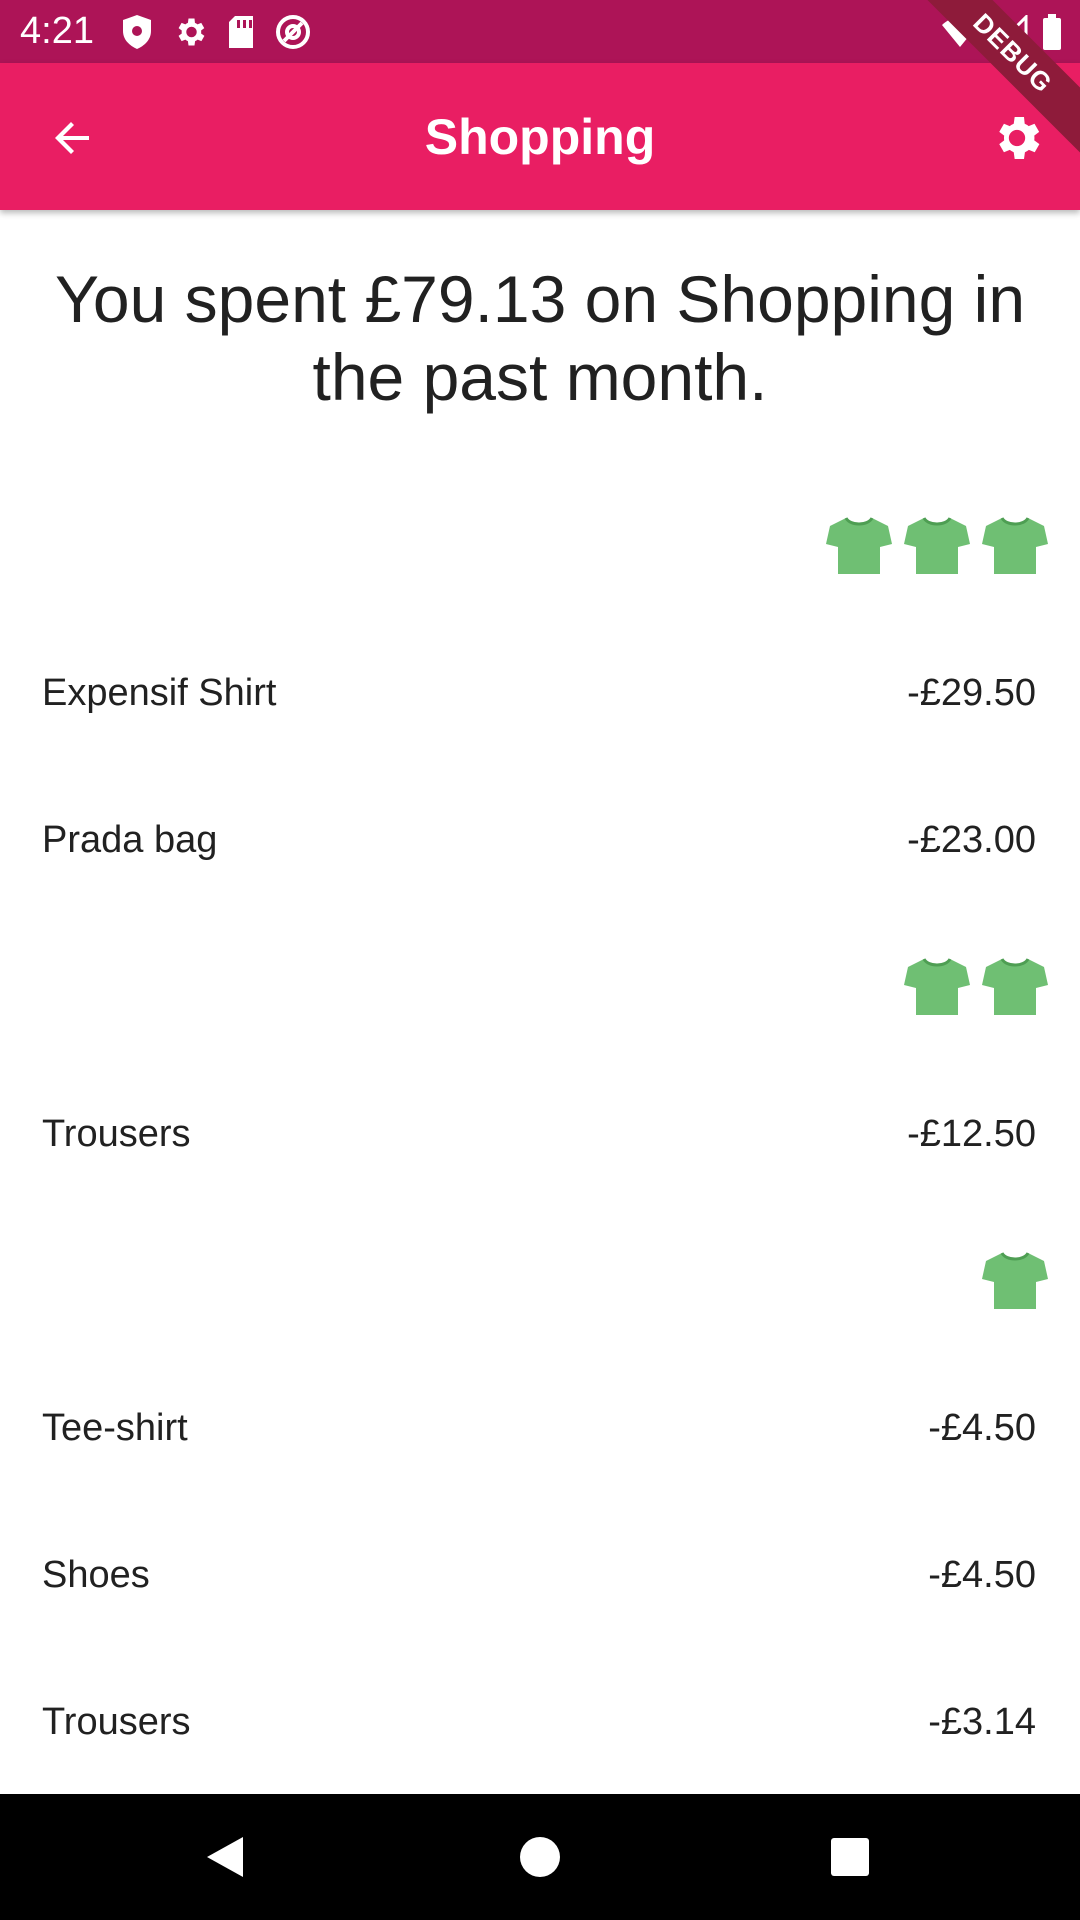 Image resolution: width=1080 pixels, height=1920 pixels. I want to click on nav-recents-button, so click(850, 1857).